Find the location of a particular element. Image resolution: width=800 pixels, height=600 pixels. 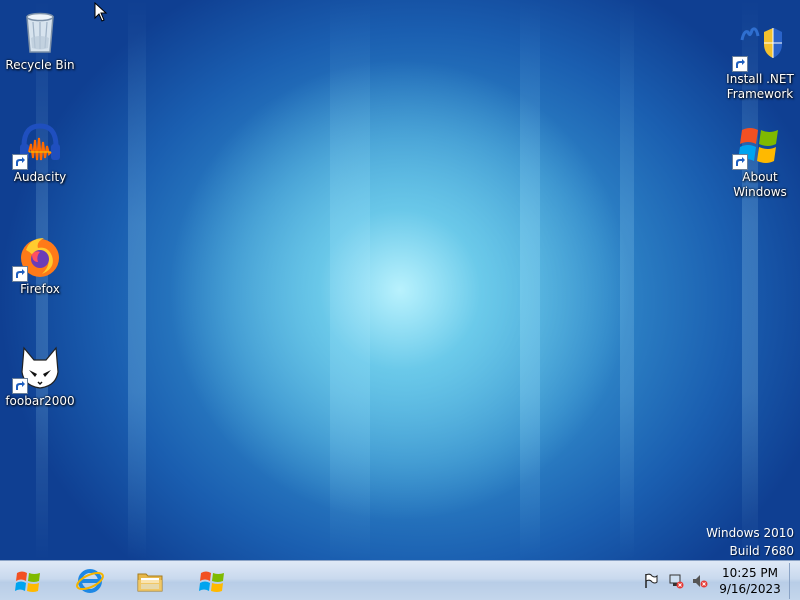

taskbar-file-explorer is located at coordinates (150, 581).